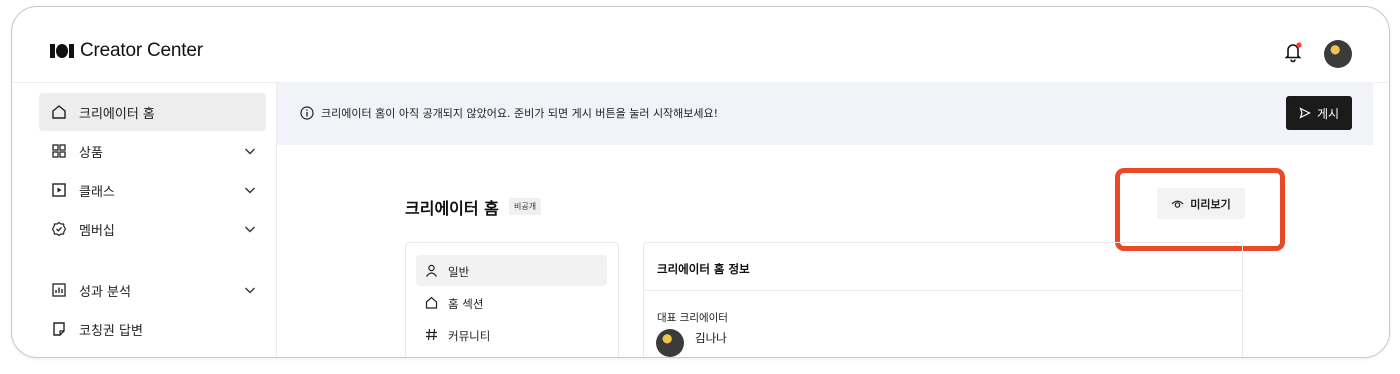 Image resolution: width=1400 pixels, height=374 pixels. I want to click on badge-check-icon, so click(59, 229).